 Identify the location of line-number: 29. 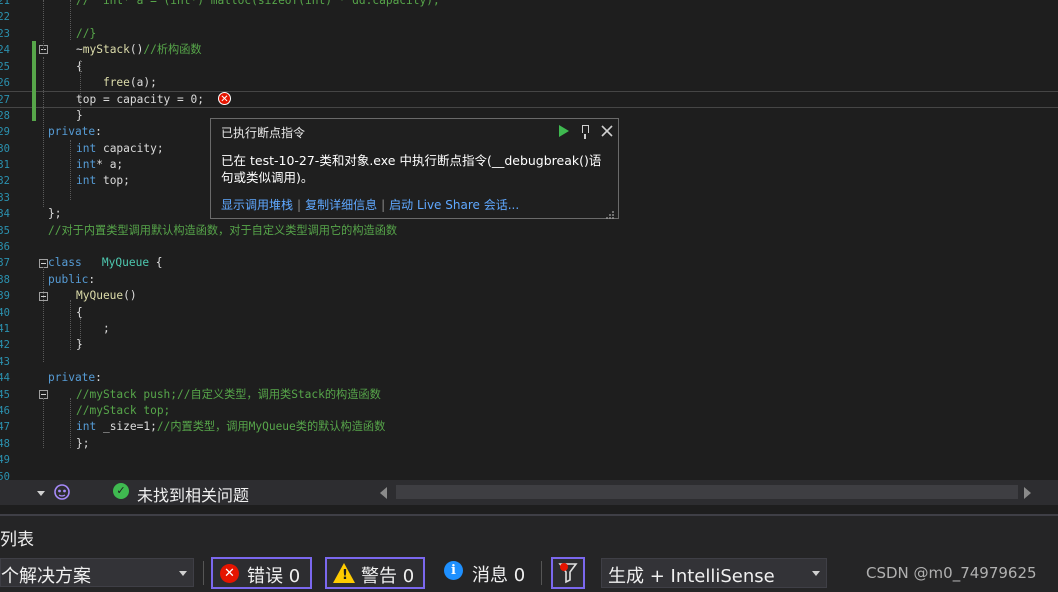
(5, 132).